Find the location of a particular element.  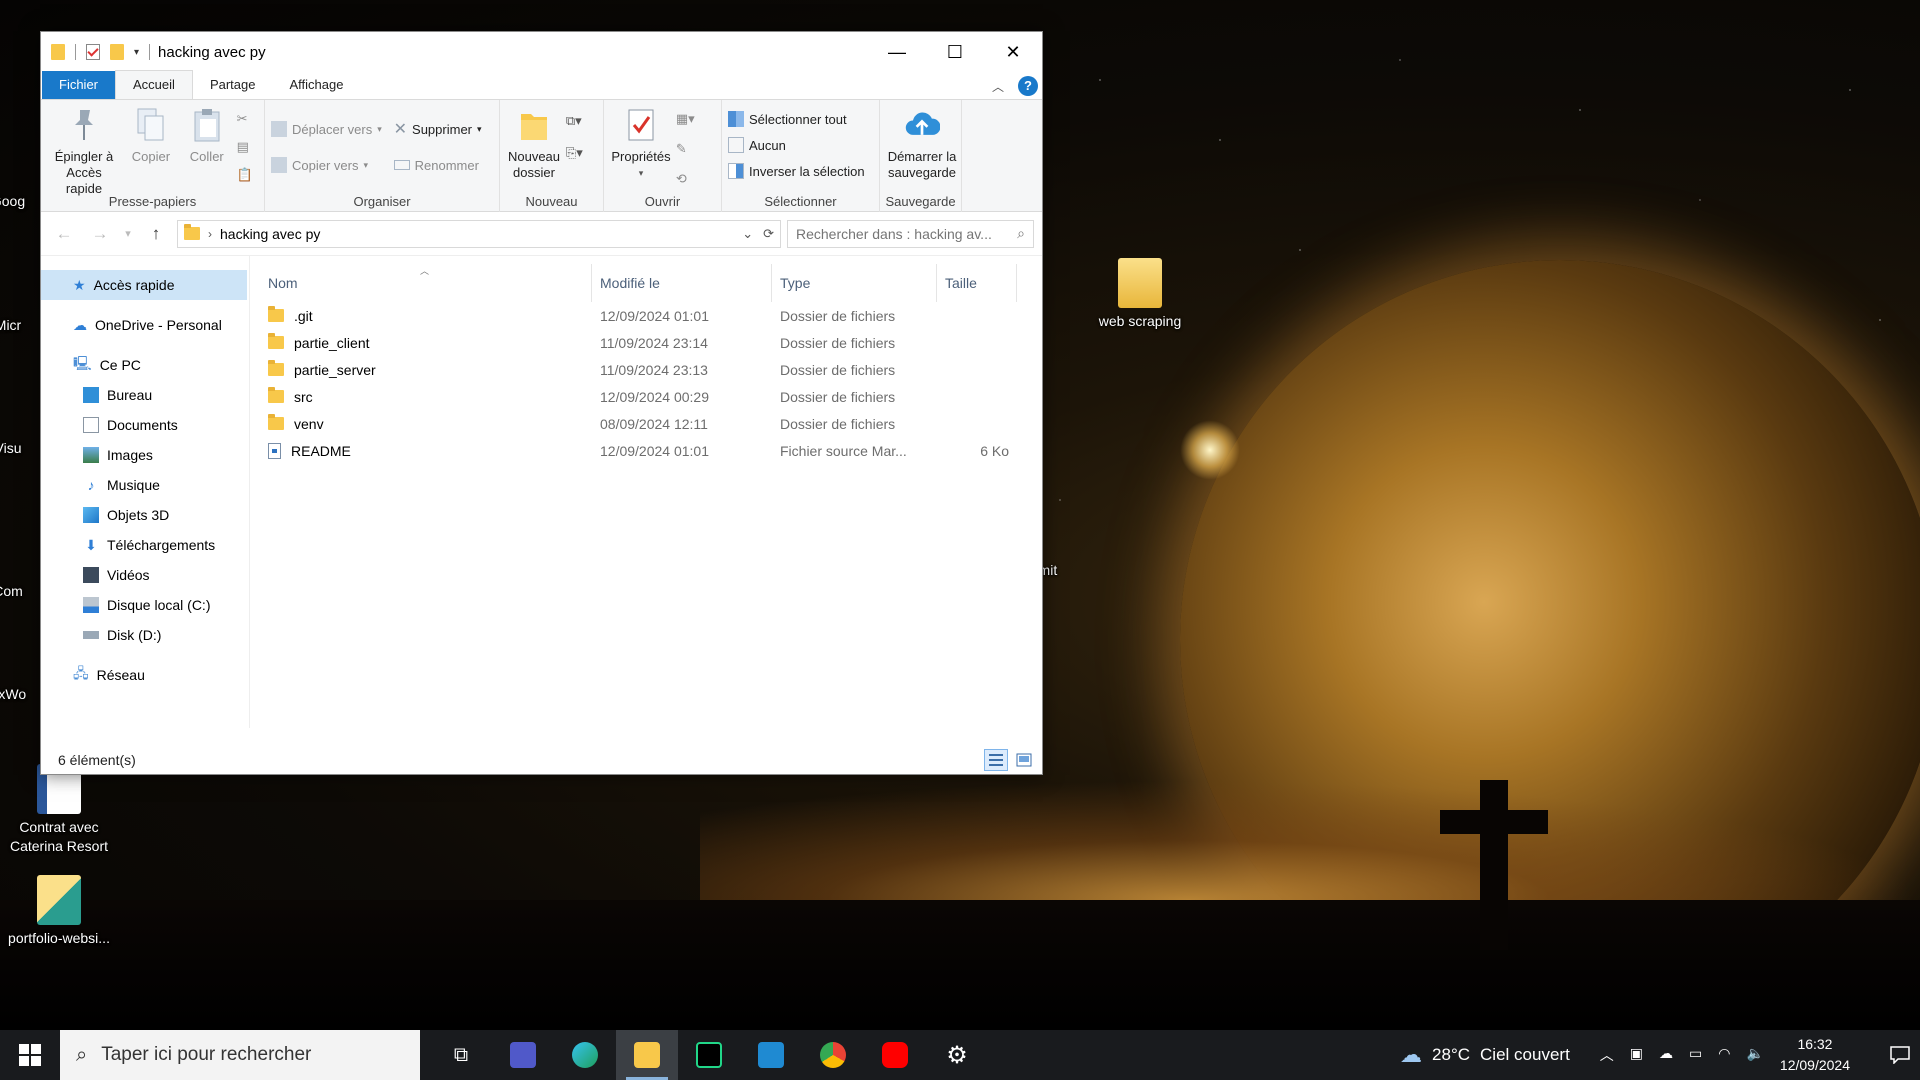

maximize-button: ☐ is located at coordinates (955, 52).